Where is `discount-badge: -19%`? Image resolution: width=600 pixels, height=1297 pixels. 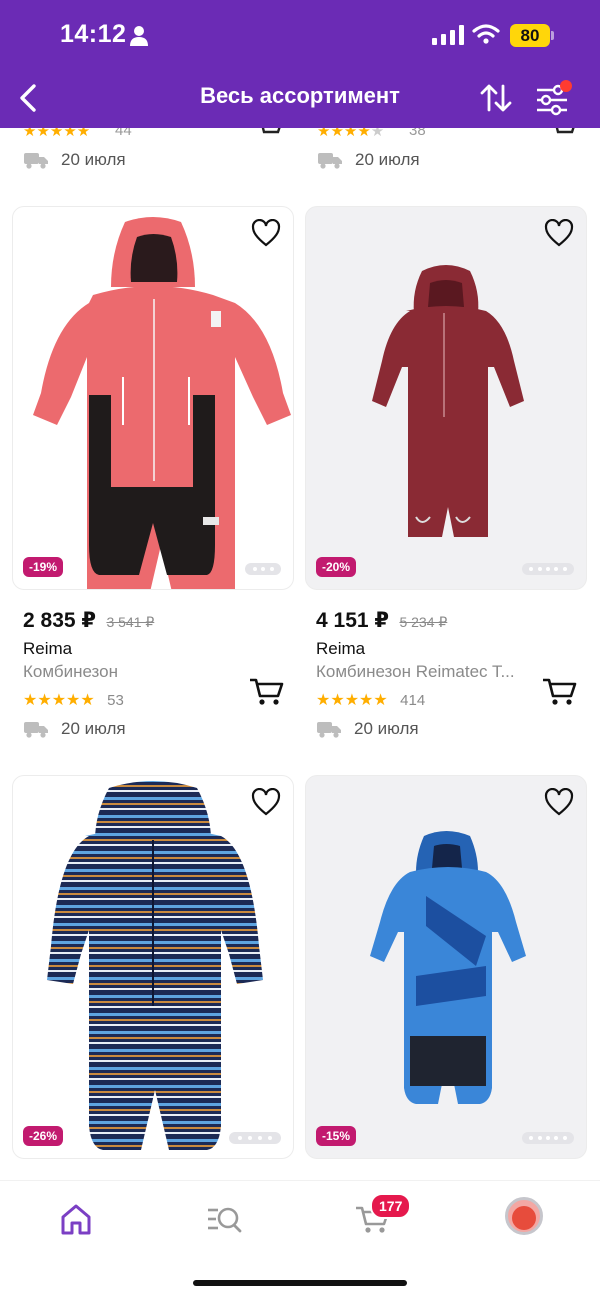 discount-badge: -19% is located at coordinates (43, 567).